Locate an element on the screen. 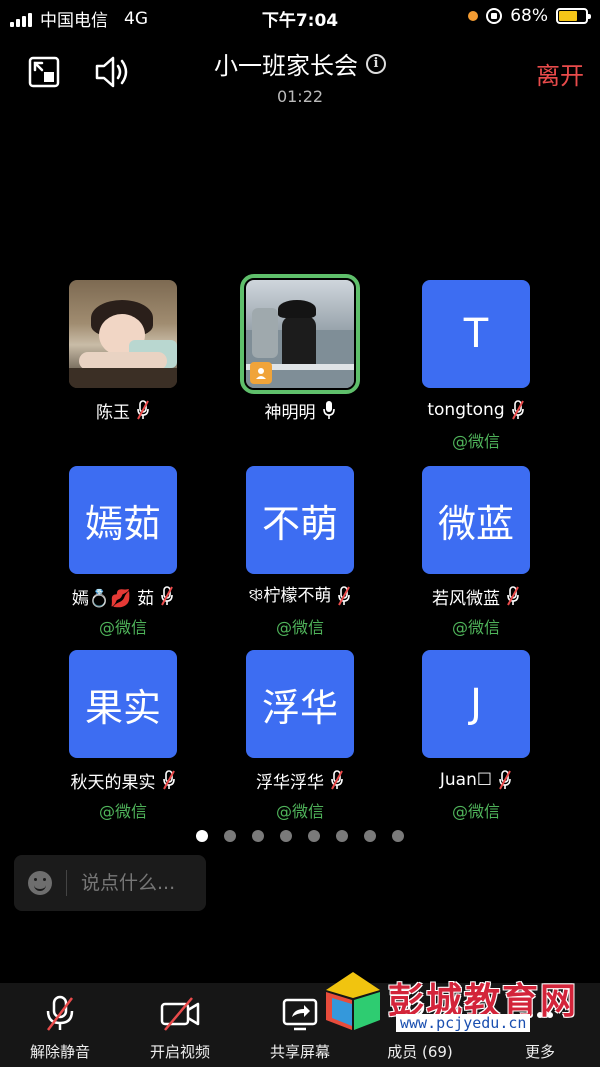  meeting-header: 小一班家长会 i 01:22 is located at coordinates (300, 76).